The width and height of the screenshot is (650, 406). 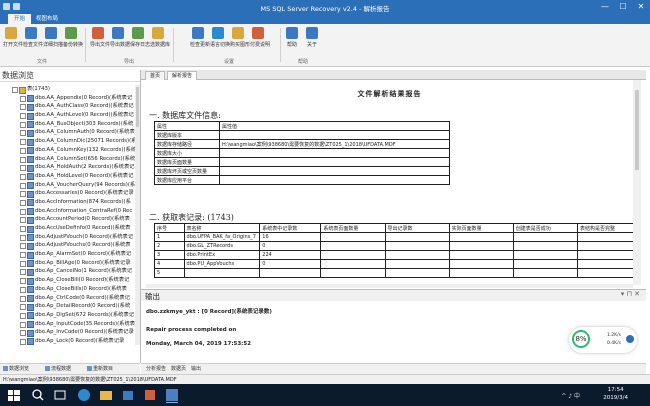 I want to click on tree-root: 表(1743), so click(x=70, y=89).